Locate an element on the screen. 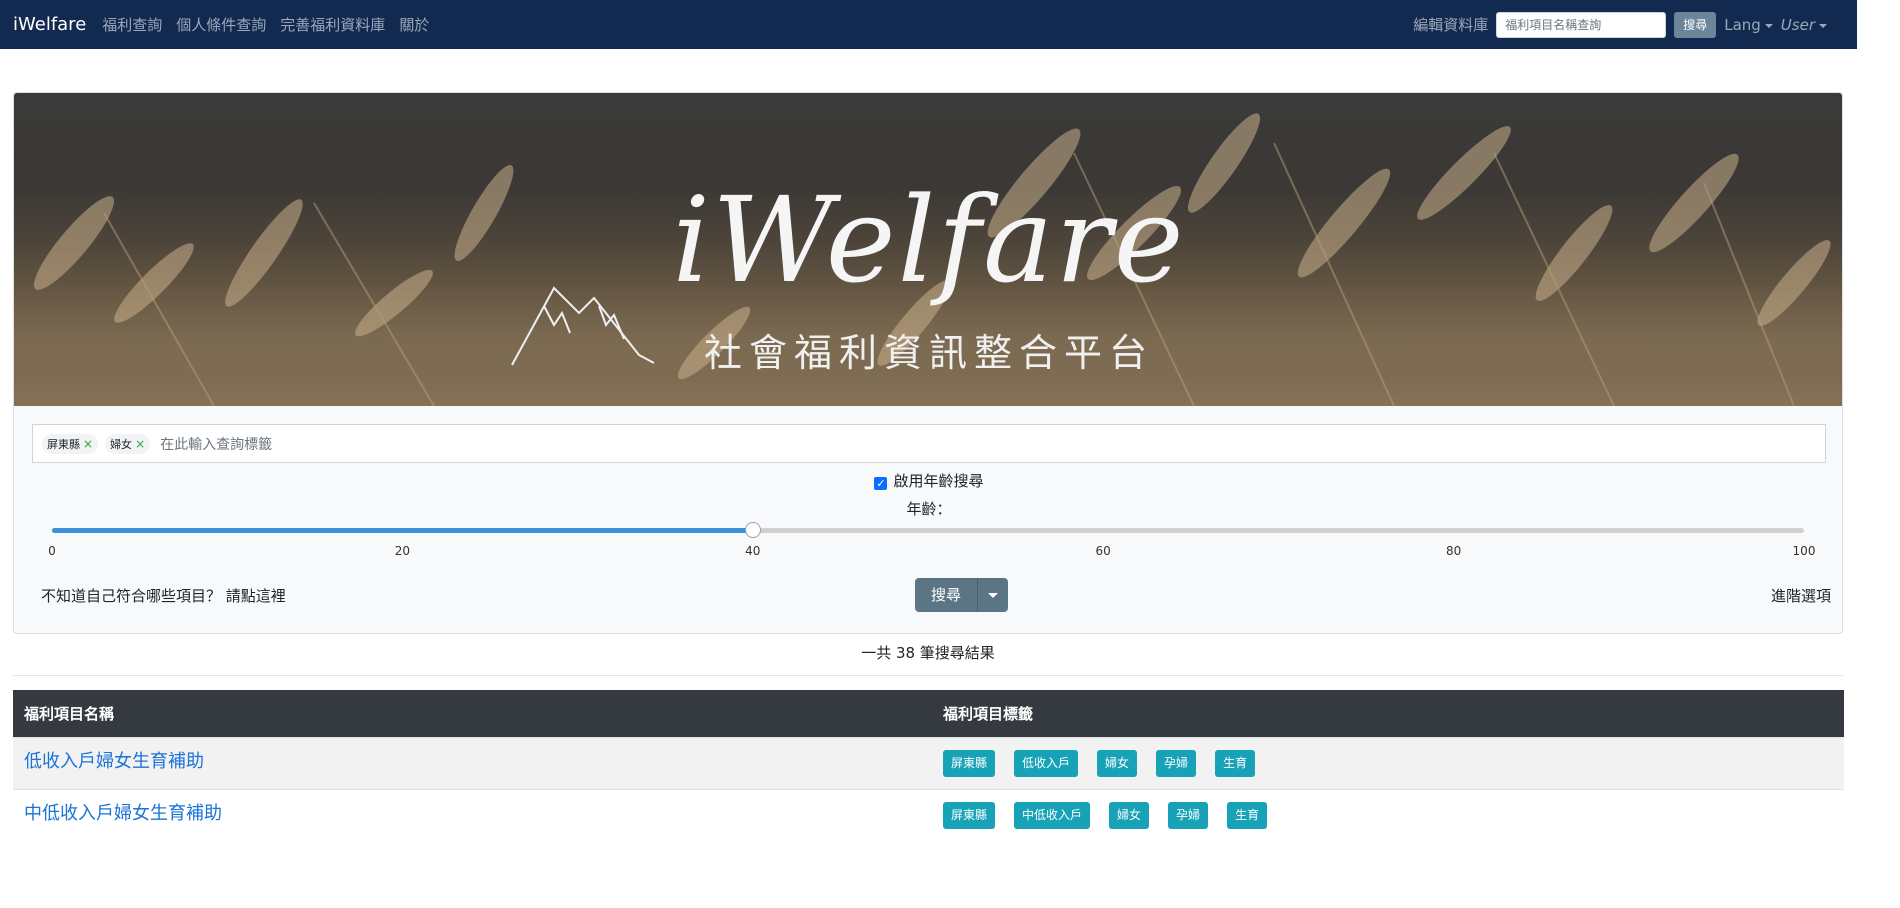  lang-dropdown: Lang is located at coordinates (1748, 25).